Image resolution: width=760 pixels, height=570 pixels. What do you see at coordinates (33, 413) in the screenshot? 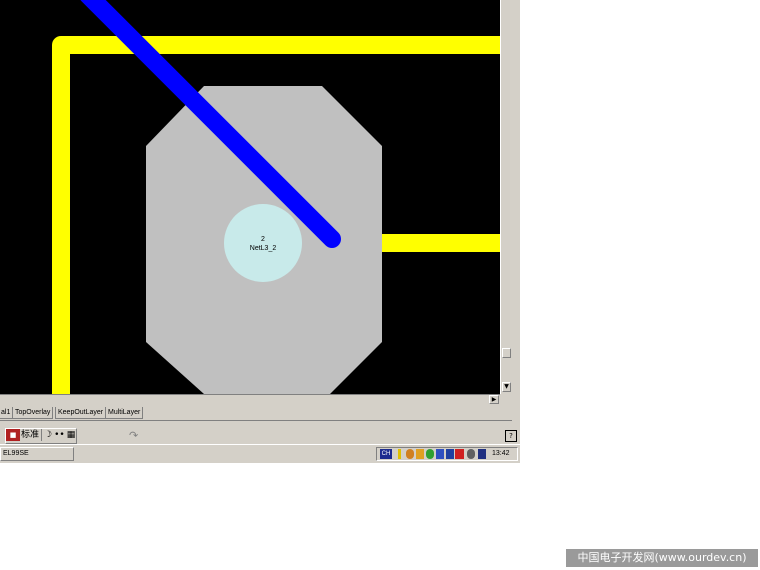
I see `tab-top-overlay: TopOverlay` at bounding box center [33, 413].